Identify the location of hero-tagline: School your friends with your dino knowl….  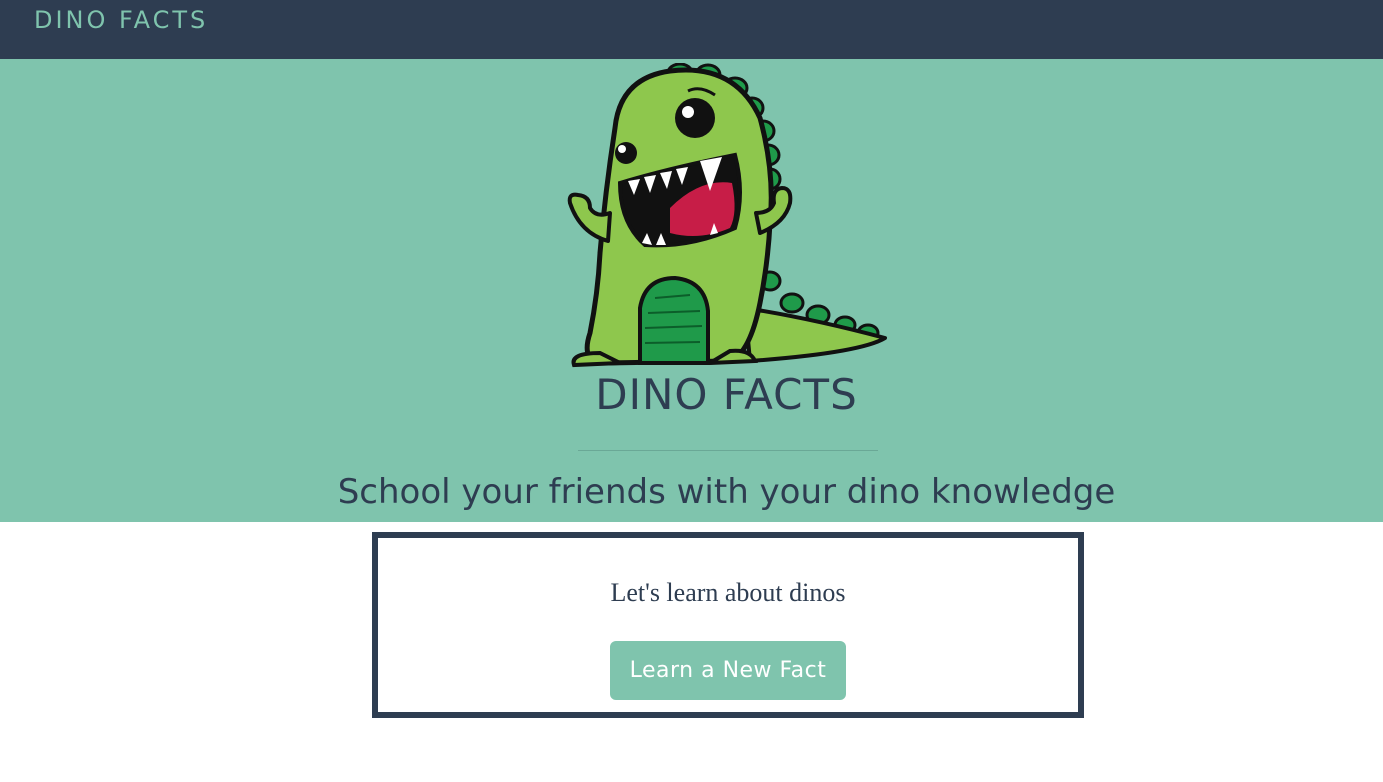
(726, 492).